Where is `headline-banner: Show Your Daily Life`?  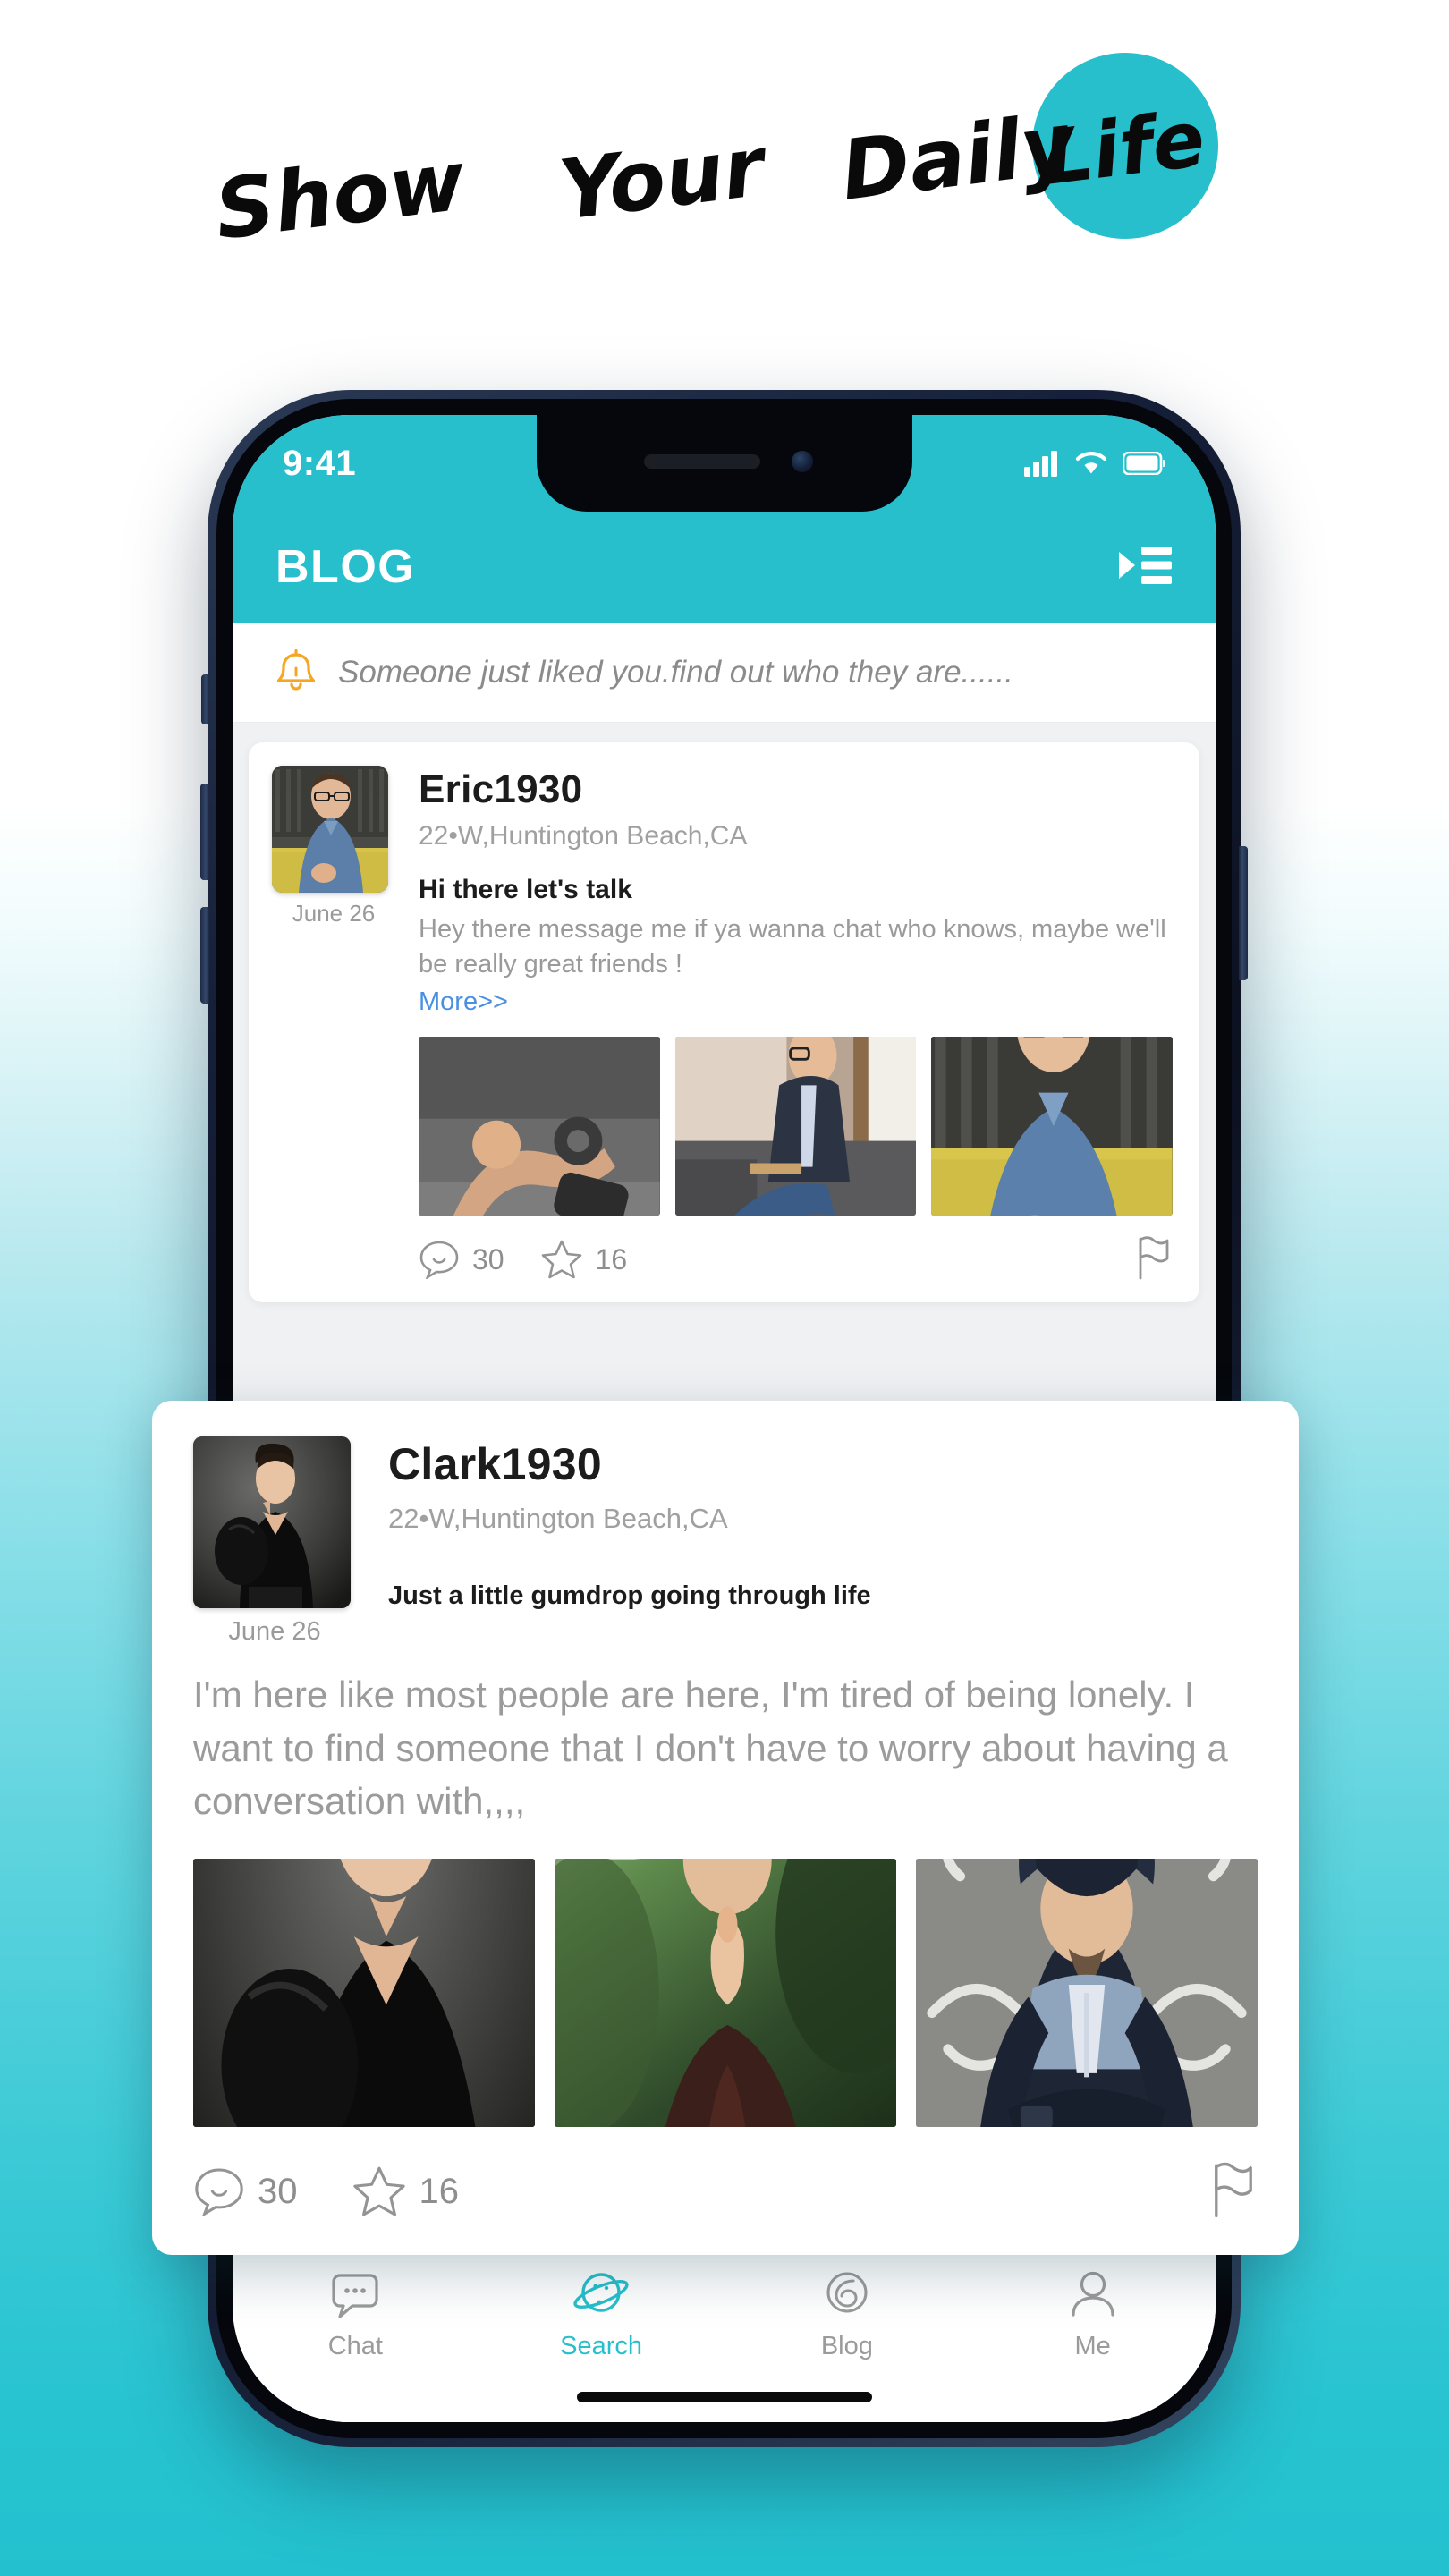
headline-banner: Show Your Daily Life is located at coordinates (724, 161).